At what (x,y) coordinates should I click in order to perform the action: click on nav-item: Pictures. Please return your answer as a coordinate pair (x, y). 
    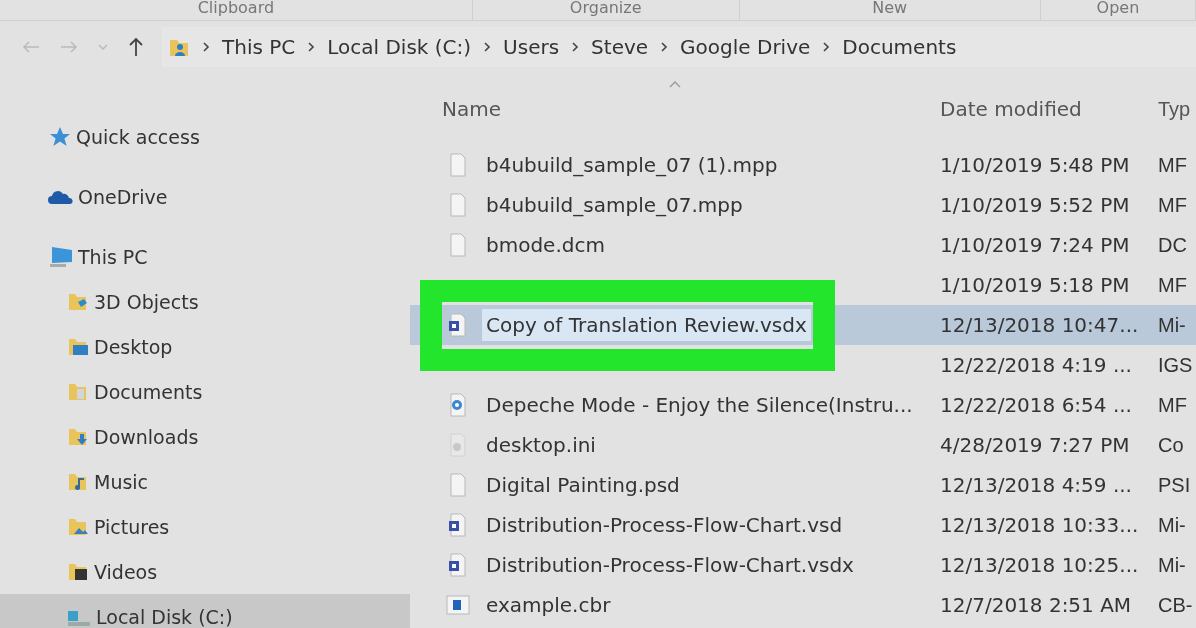
    Looking at the image, I should click on (205, 526).